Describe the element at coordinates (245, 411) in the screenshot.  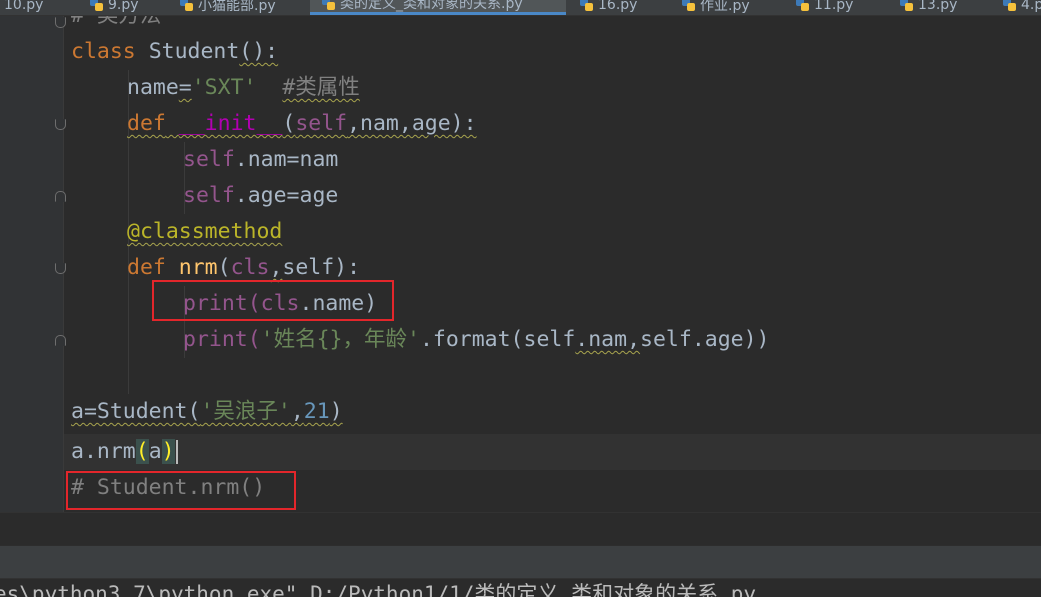
I see `string-literal: '吴浪子'` at that location.